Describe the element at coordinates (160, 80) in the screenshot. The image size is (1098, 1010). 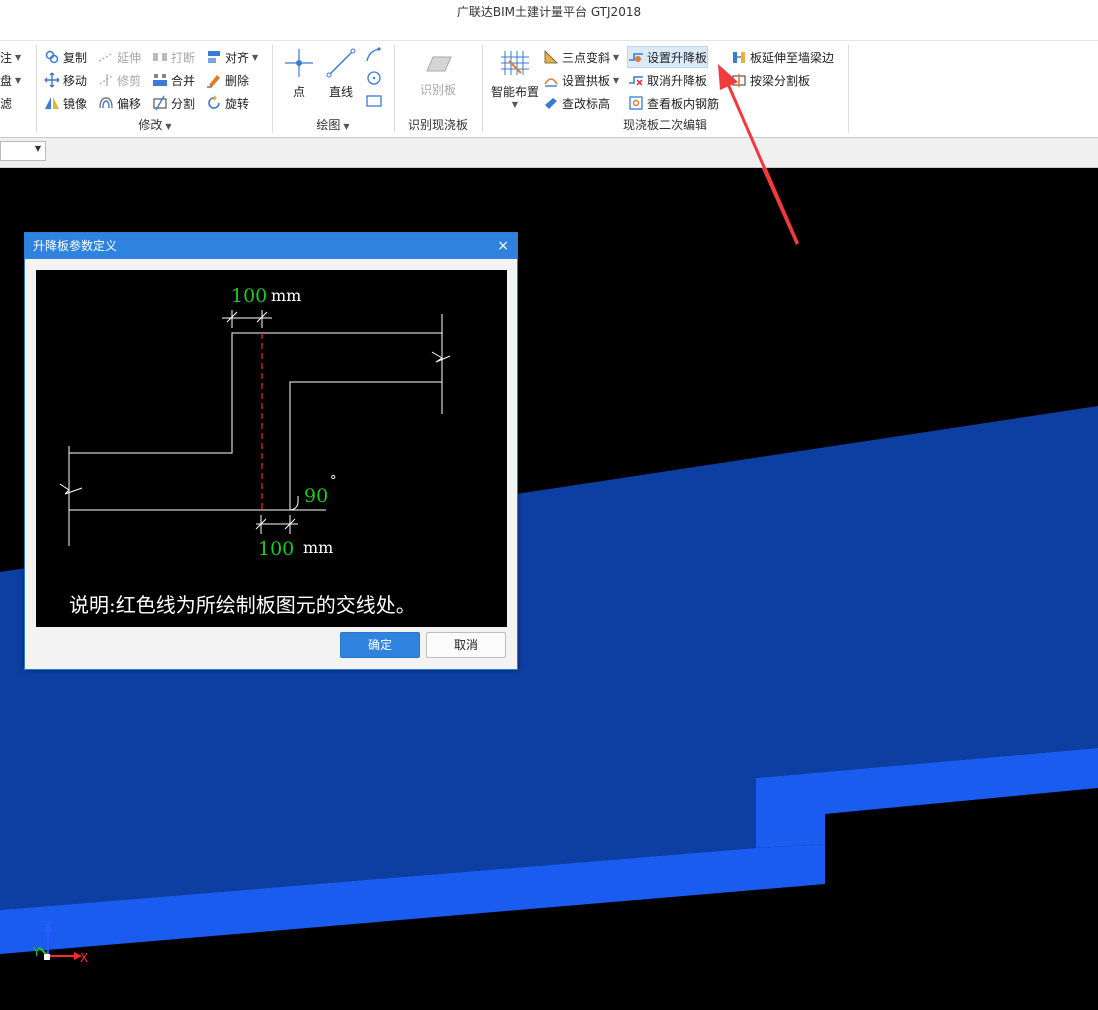
I see `merge-icon` at that location.